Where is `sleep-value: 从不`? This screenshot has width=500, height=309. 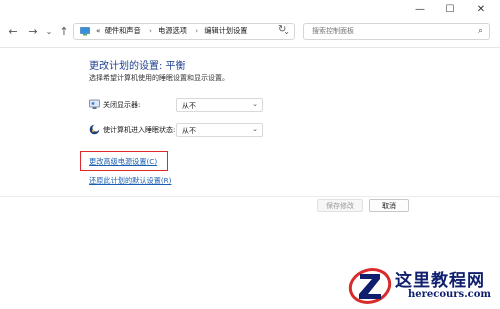
sleep-value: 从不 is located at coordinates (189, 131).